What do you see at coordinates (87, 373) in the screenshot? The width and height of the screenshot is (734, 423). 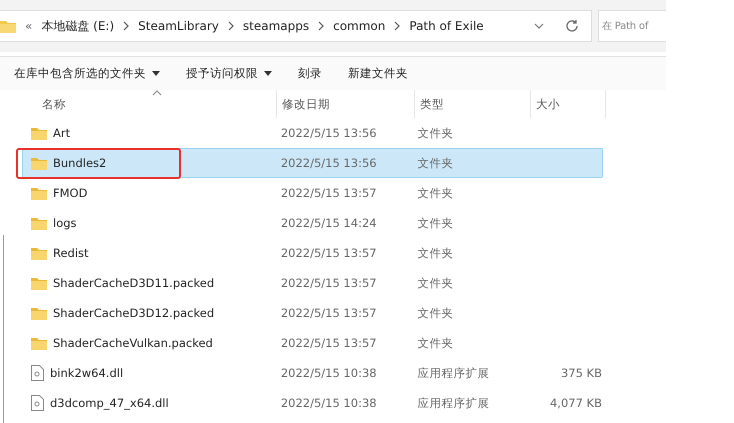 I see `file-name: bink2w64.dll` at bounding box center [87, 373].